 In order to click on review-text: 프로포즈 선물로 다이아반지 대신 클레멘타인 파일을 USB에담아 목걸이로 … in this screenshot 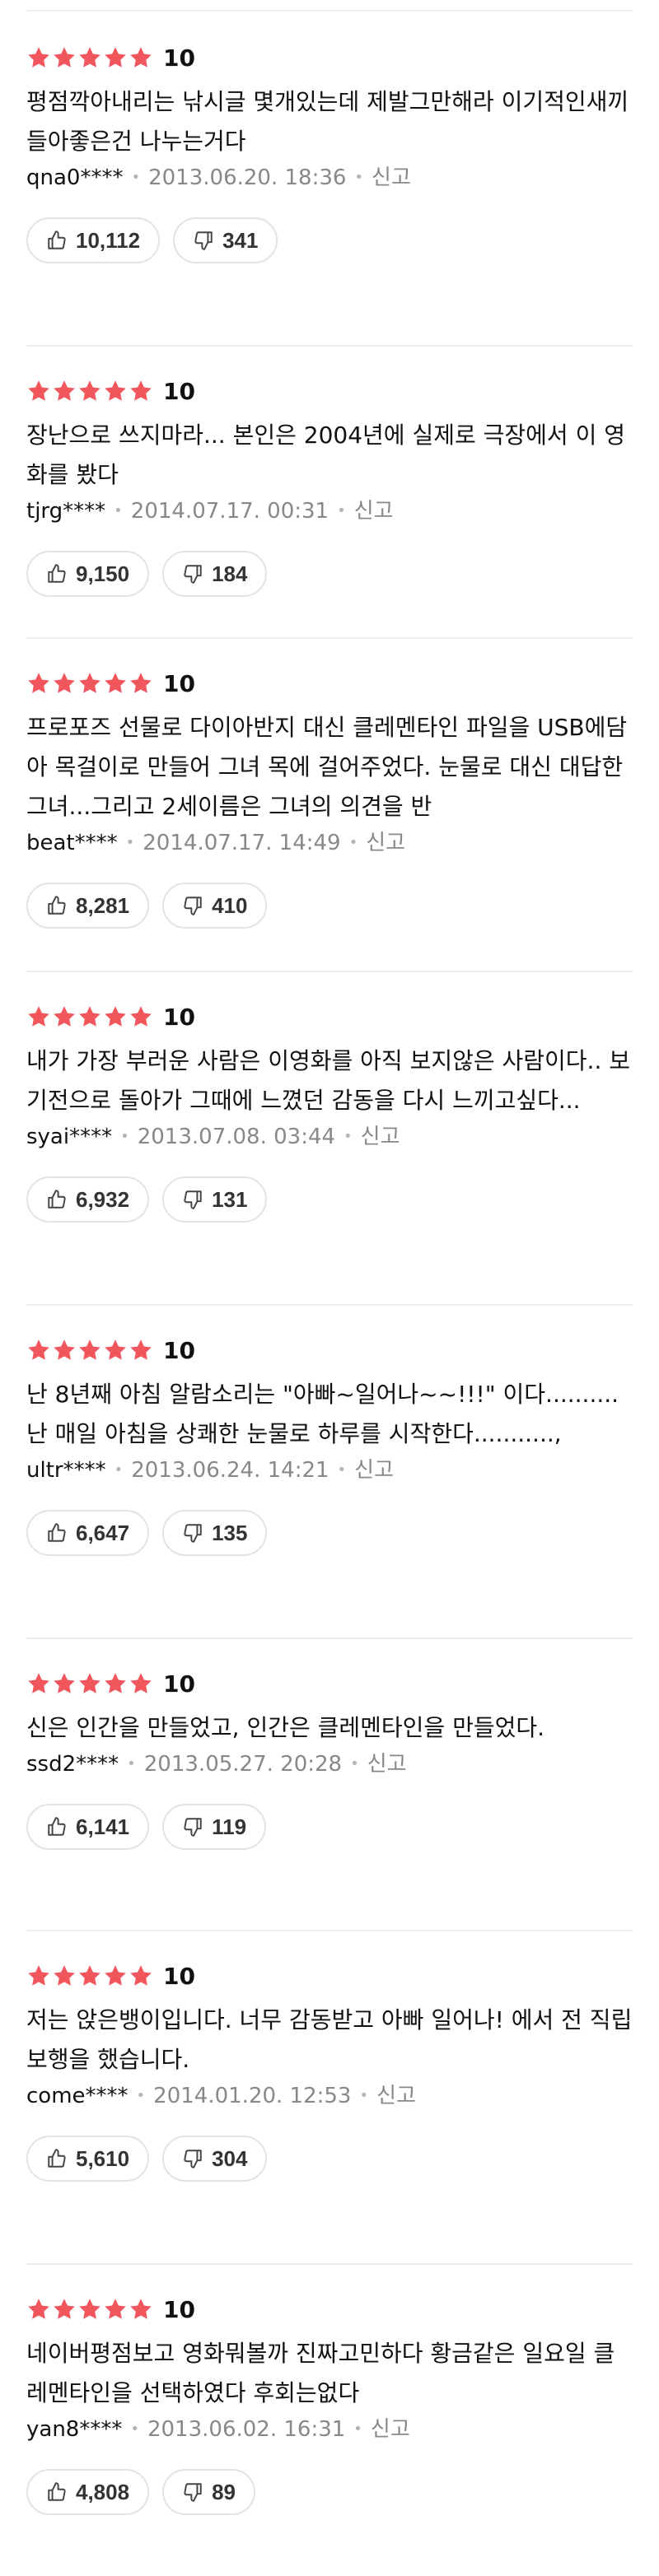, I will do `click(327, 767)`.